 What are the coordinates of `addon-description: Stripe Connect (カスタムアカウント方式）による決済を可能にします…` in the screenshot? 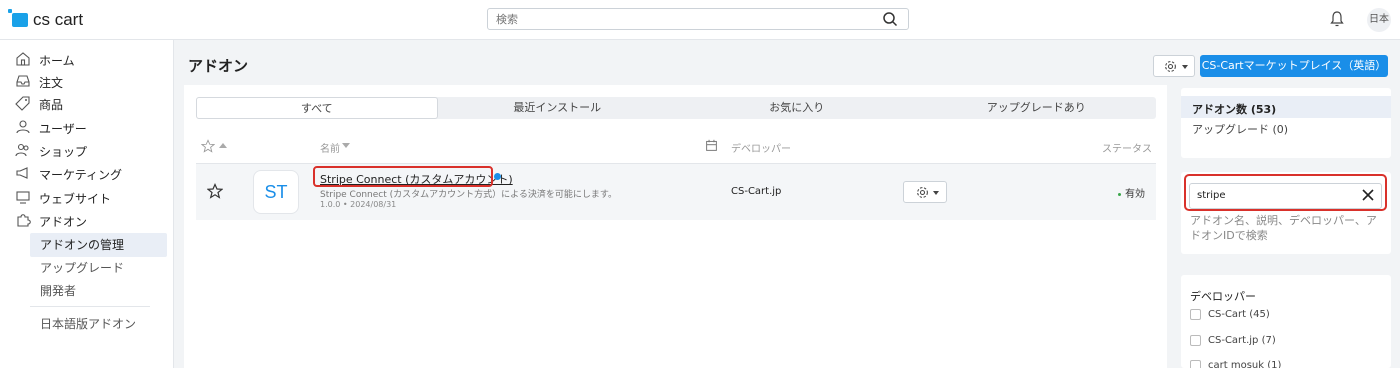 It's located at (468, 195).